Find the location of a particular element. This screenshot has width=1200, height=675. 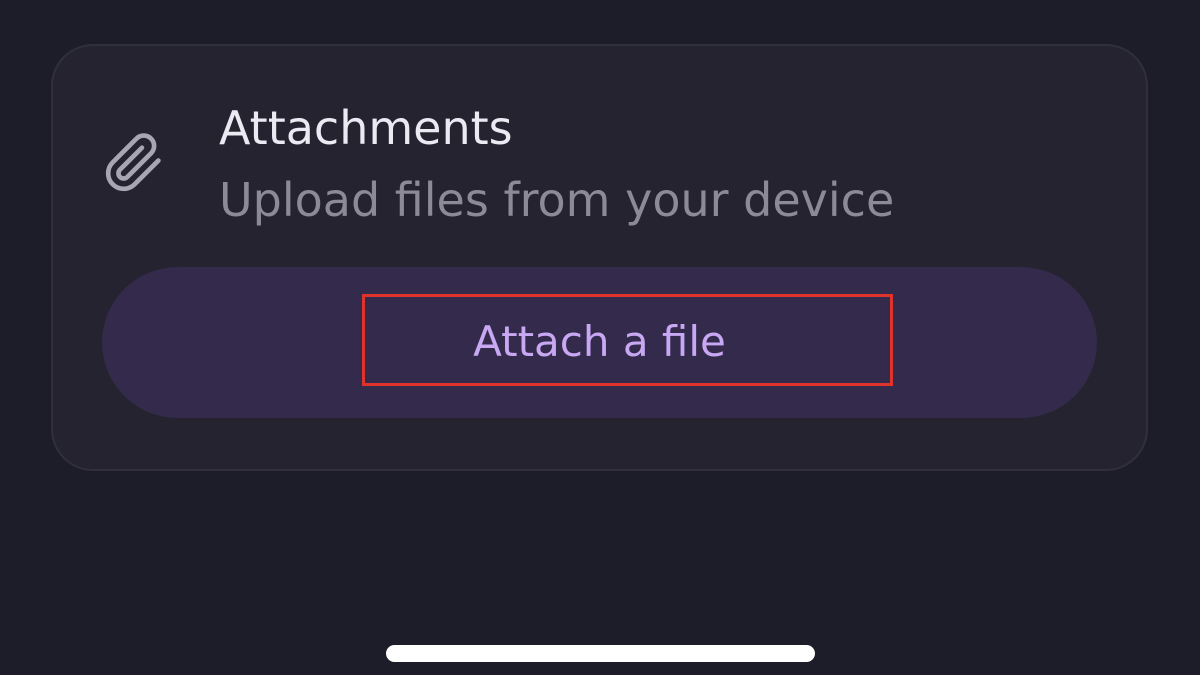

attach-button-label: Attach a file is located at coordinates (599, 342).